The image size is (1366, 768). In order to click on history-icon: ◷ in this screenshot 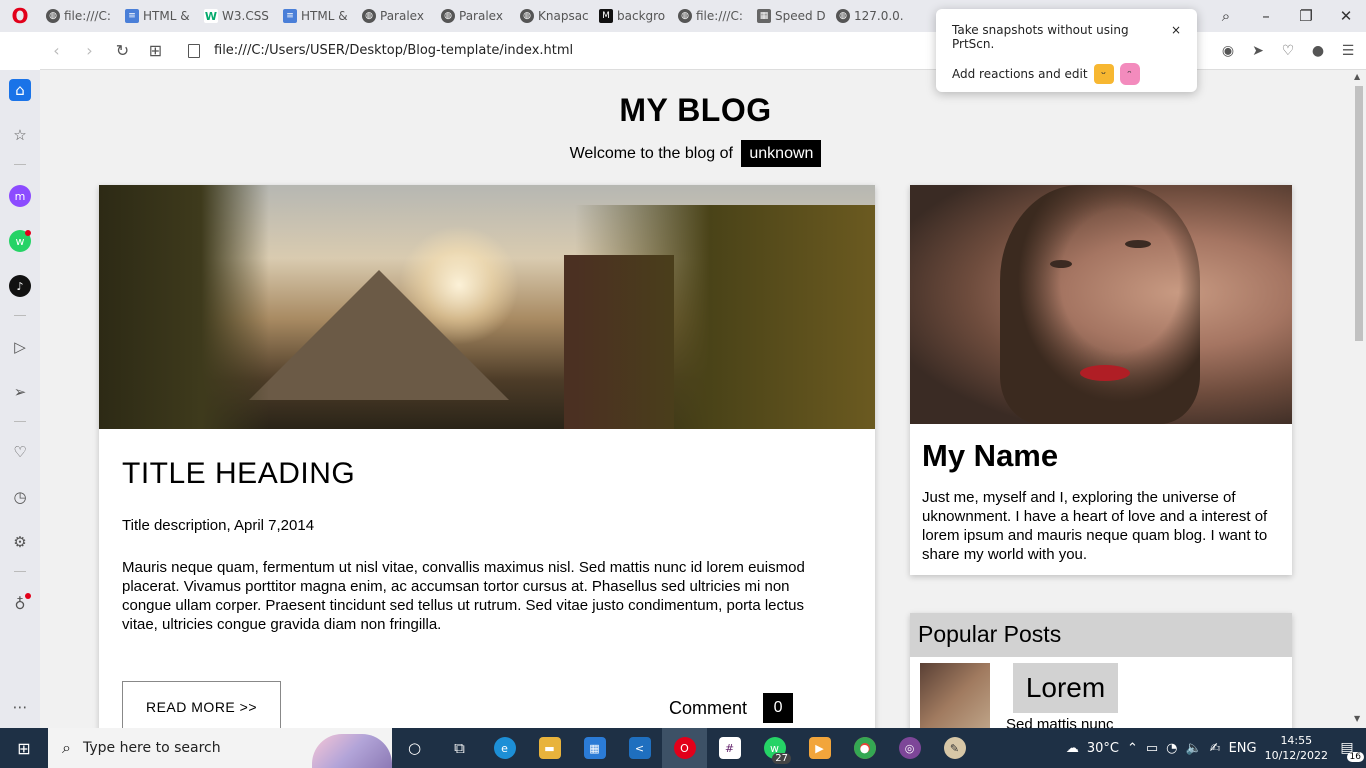, I will do `click(20, 497)`.